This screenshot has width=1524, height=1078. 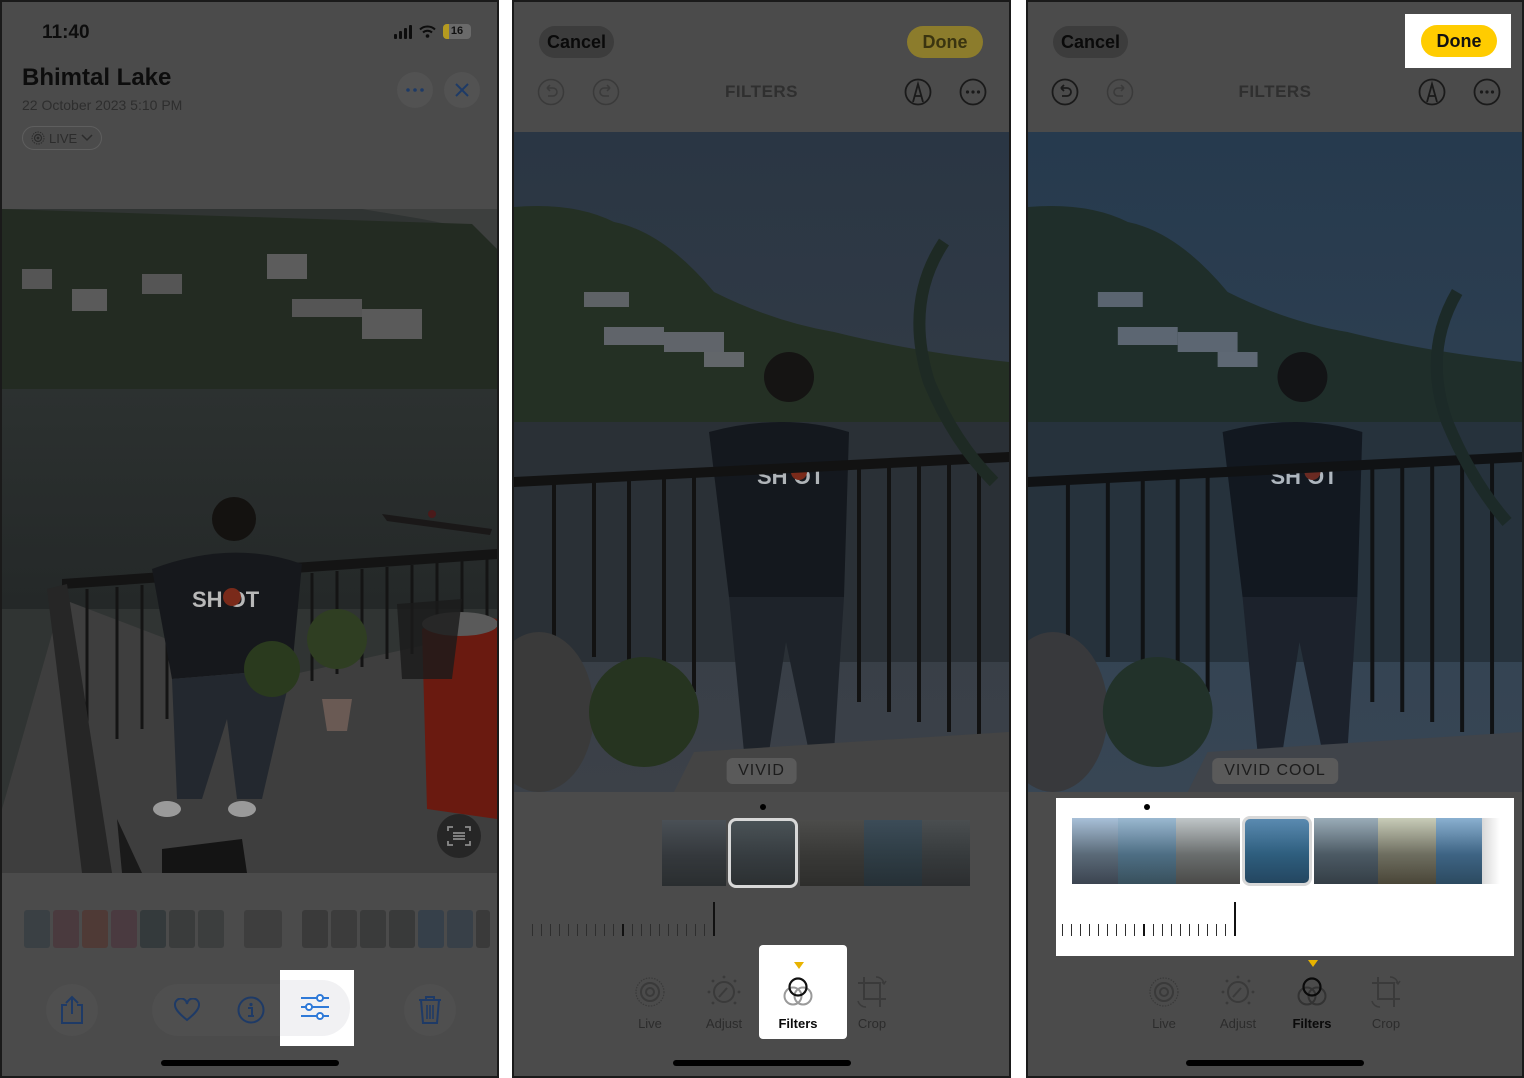 I want to click on sliders-icon, so click(x=315, y=1007).